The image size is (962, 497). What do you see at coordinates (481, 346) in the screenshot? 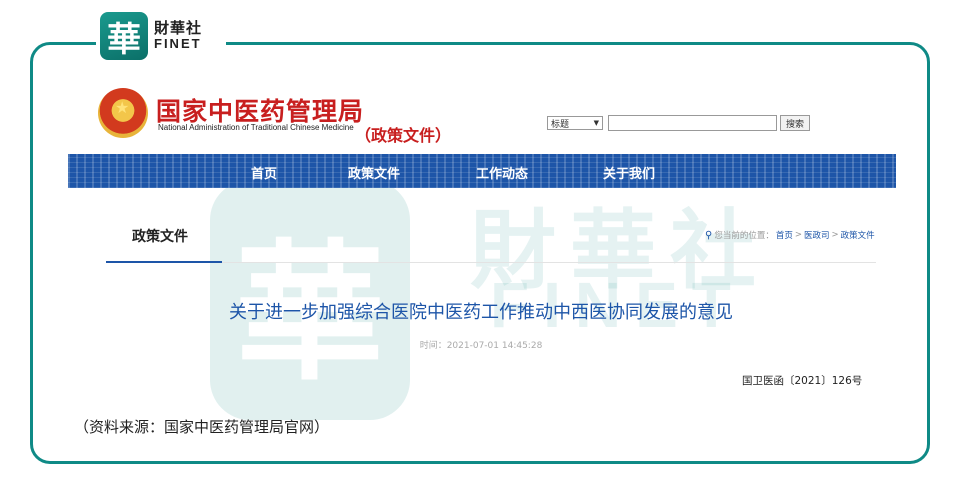
I see `publish-time: 时间：2021-07-01 14:45:28` at bounding box center [481, 346].